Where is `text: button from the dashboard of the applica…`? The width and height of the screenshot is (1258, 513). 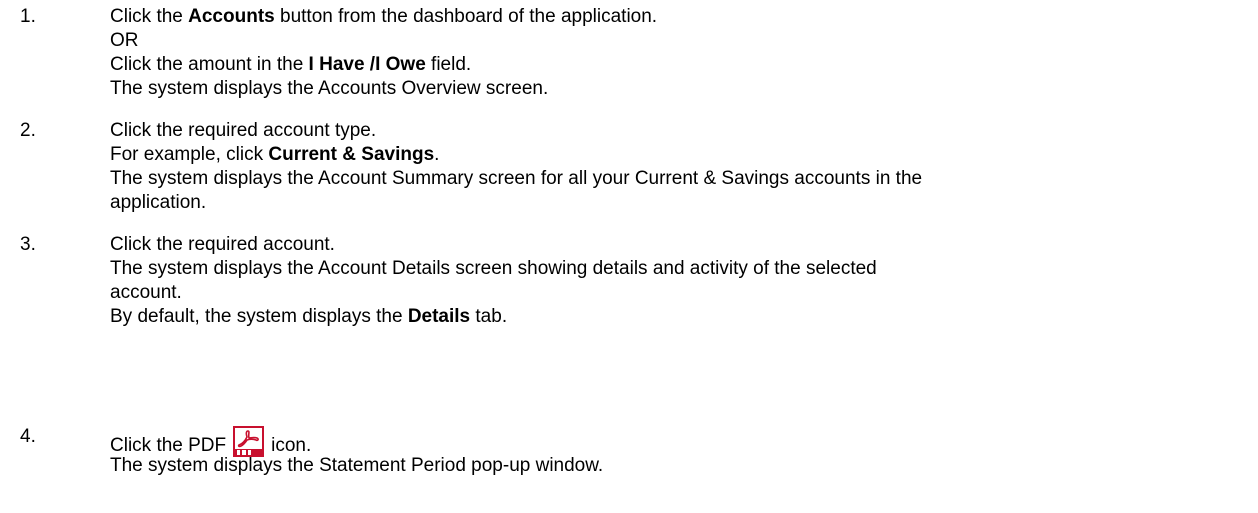
text: button from the dashboard of the applica… is located at coordinates (466, 16).